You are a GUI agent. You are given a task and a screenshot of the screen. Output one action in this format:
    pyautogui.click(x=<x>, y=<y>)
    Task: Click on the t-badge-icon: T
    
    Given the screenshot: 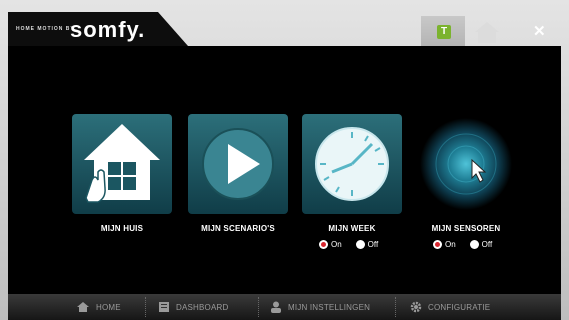 What is the action you would take?
    pyautogui.click(x=444, y=32)
    